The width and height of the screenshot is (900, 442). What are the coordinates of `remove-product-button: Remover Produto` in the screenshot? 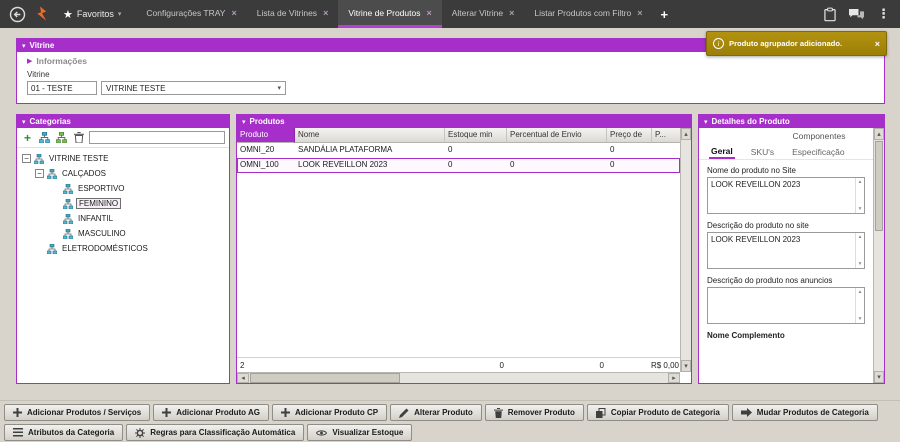 It's located at (534, 412).